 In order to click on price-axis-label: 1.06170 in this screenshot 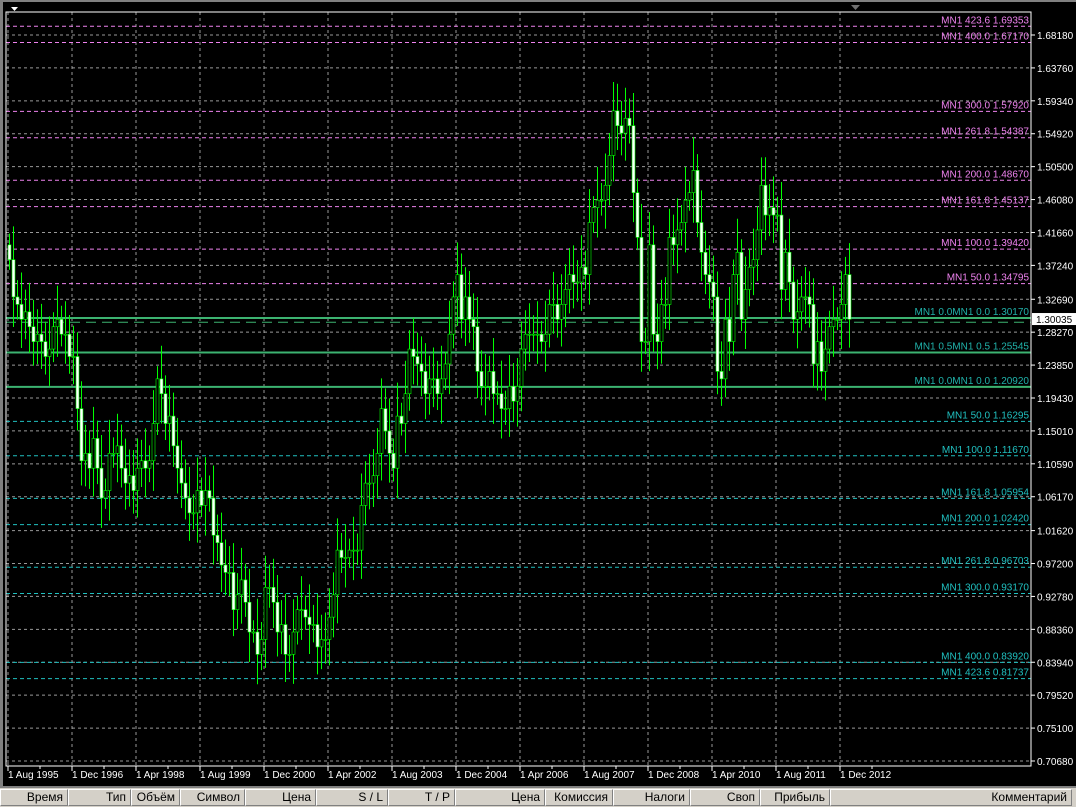, I will do `click(1055, 498)`.